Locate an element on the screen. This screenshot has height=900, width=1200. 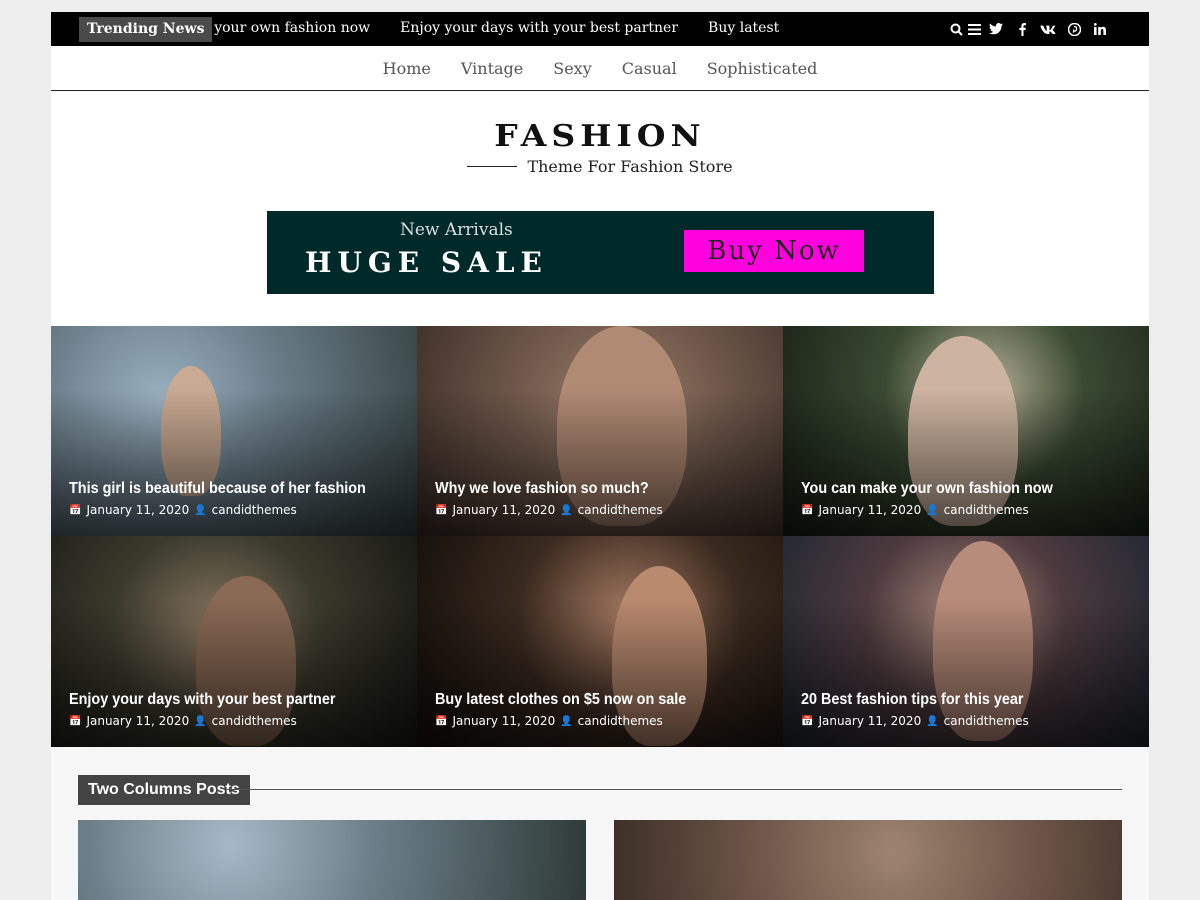
main-navigation: Home Vintage Sexy Casual Sophisticated is located at coordinates (600, 68).